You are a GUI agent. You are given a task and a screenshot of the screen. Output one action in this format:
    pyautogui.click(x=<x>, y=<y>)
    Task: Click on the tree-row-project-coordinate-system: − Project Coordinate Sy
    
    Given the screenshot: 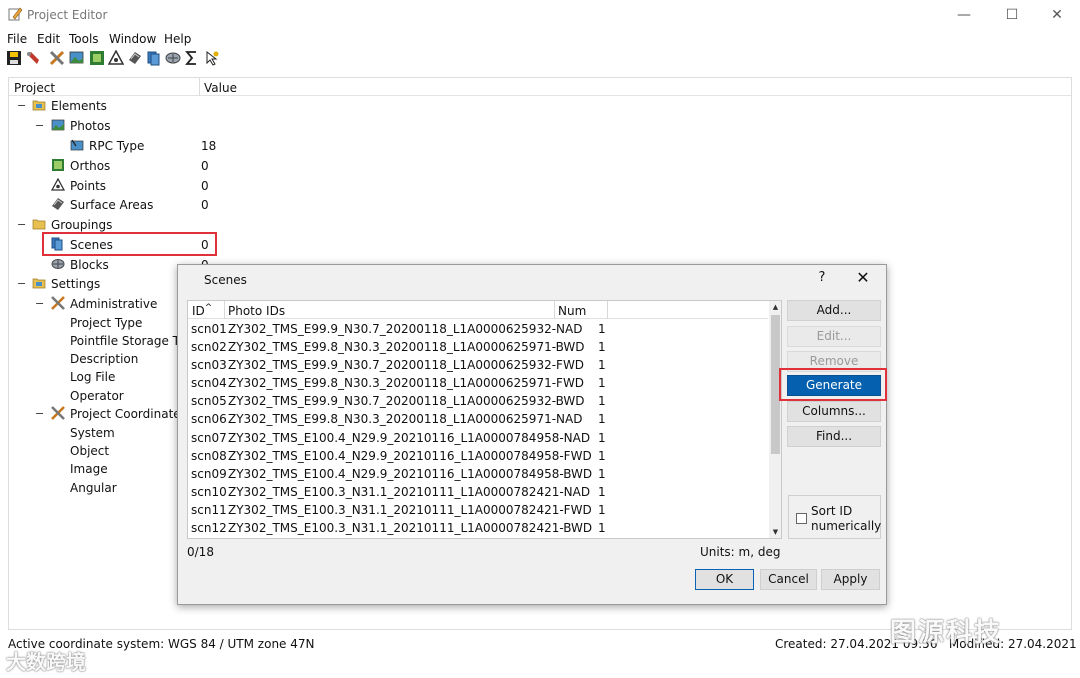 What is the action you would take?
    pyautogui.click(x=104, y=414)
    